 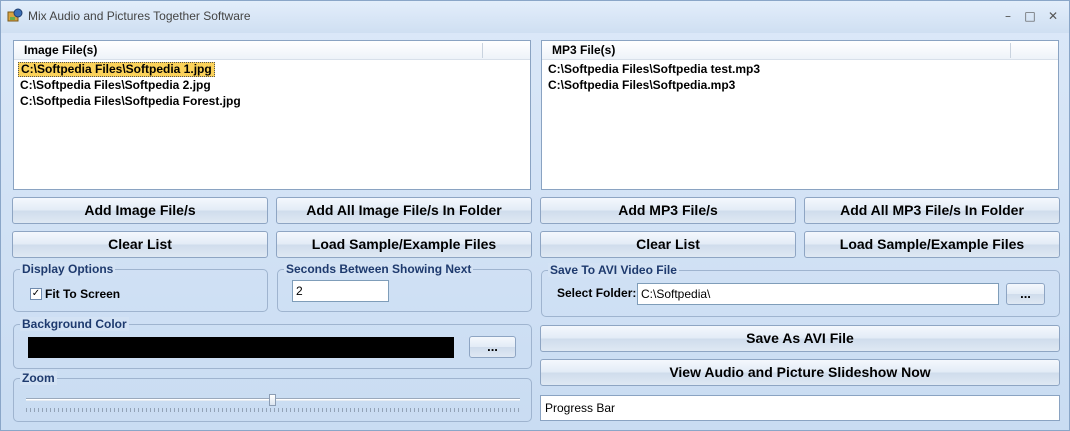 What do you see at coordinates (654, 69) in the screenshot?
I see `mp3-list-item: C:\Softpedia Files\Softpedia test.mp3` at bounding box center [654, 69].